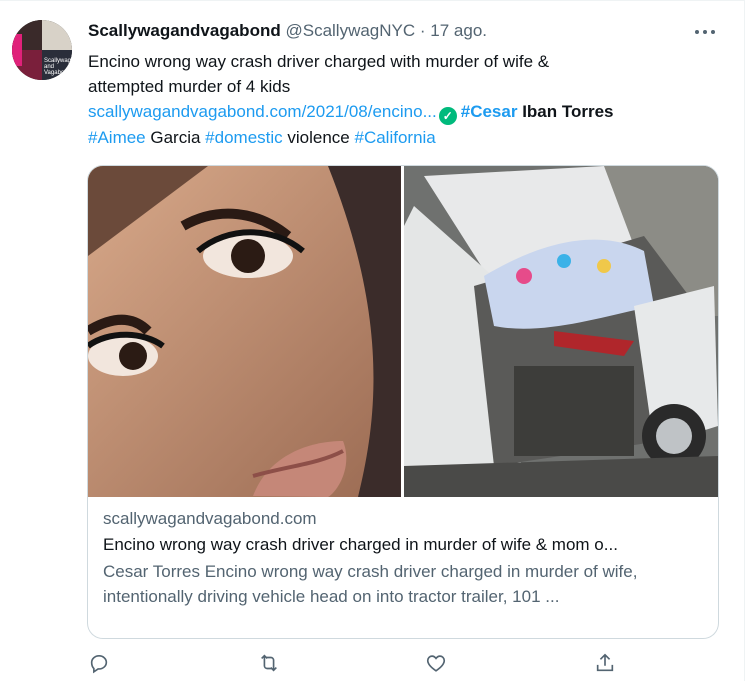 This screenshot has width=745, height=681. Describe the element at coordinates (100, 664) in the screenshot. I see `reply-icon` at that location.